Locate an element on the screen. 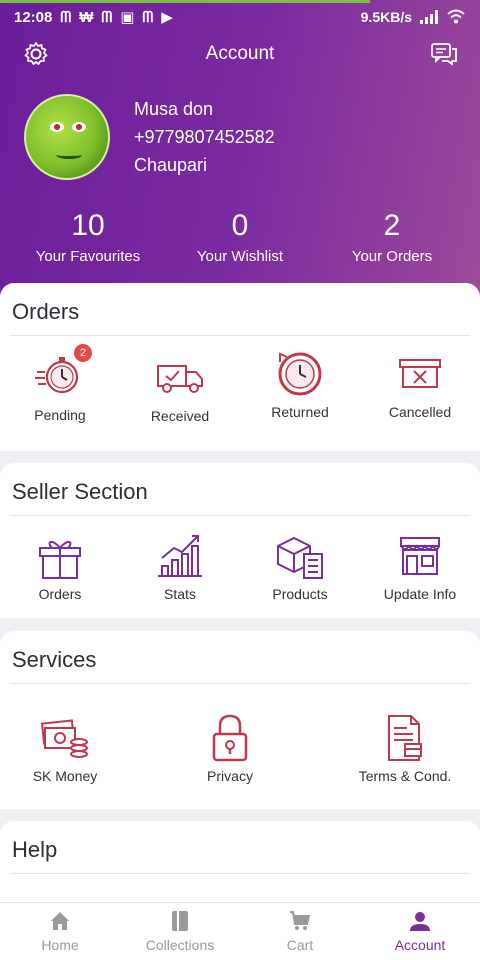 The width and height of the screenshot is (480, 960). stat-favourites: 10 Your Favourites is located at coordinates (88, 236).